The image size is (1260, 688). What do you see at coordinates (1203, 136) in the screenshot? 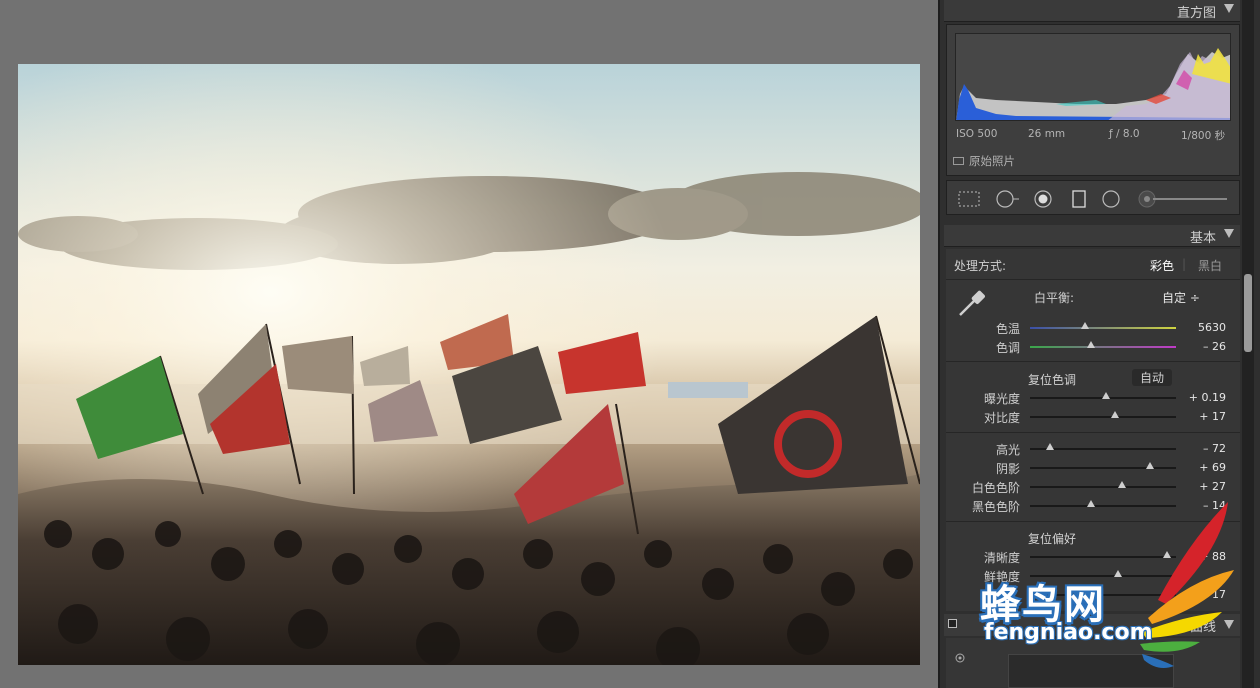
I see `shutter-readout: 1/800 秒` at bounding box center [1203, 136].